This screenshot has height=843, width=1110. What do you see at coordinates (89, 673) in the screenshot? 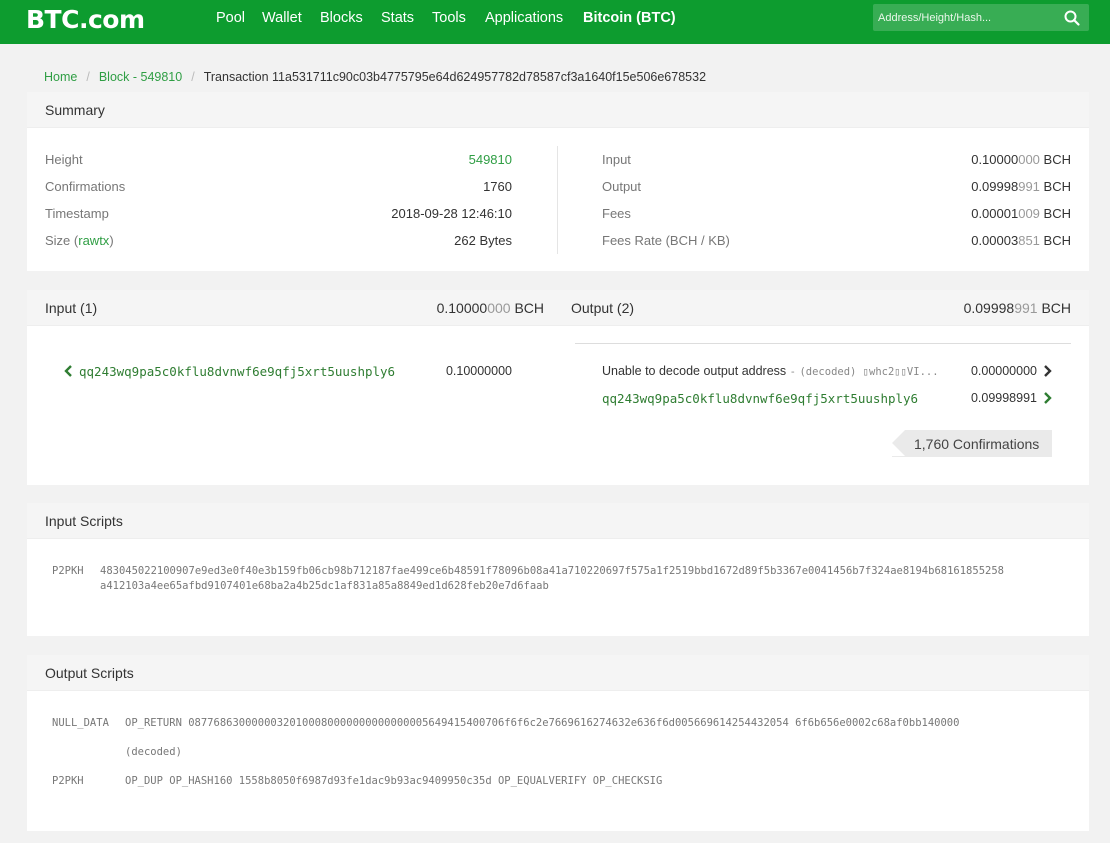
I see `output-scripts-title: Output Scripts` at bounding box center [89, 673].